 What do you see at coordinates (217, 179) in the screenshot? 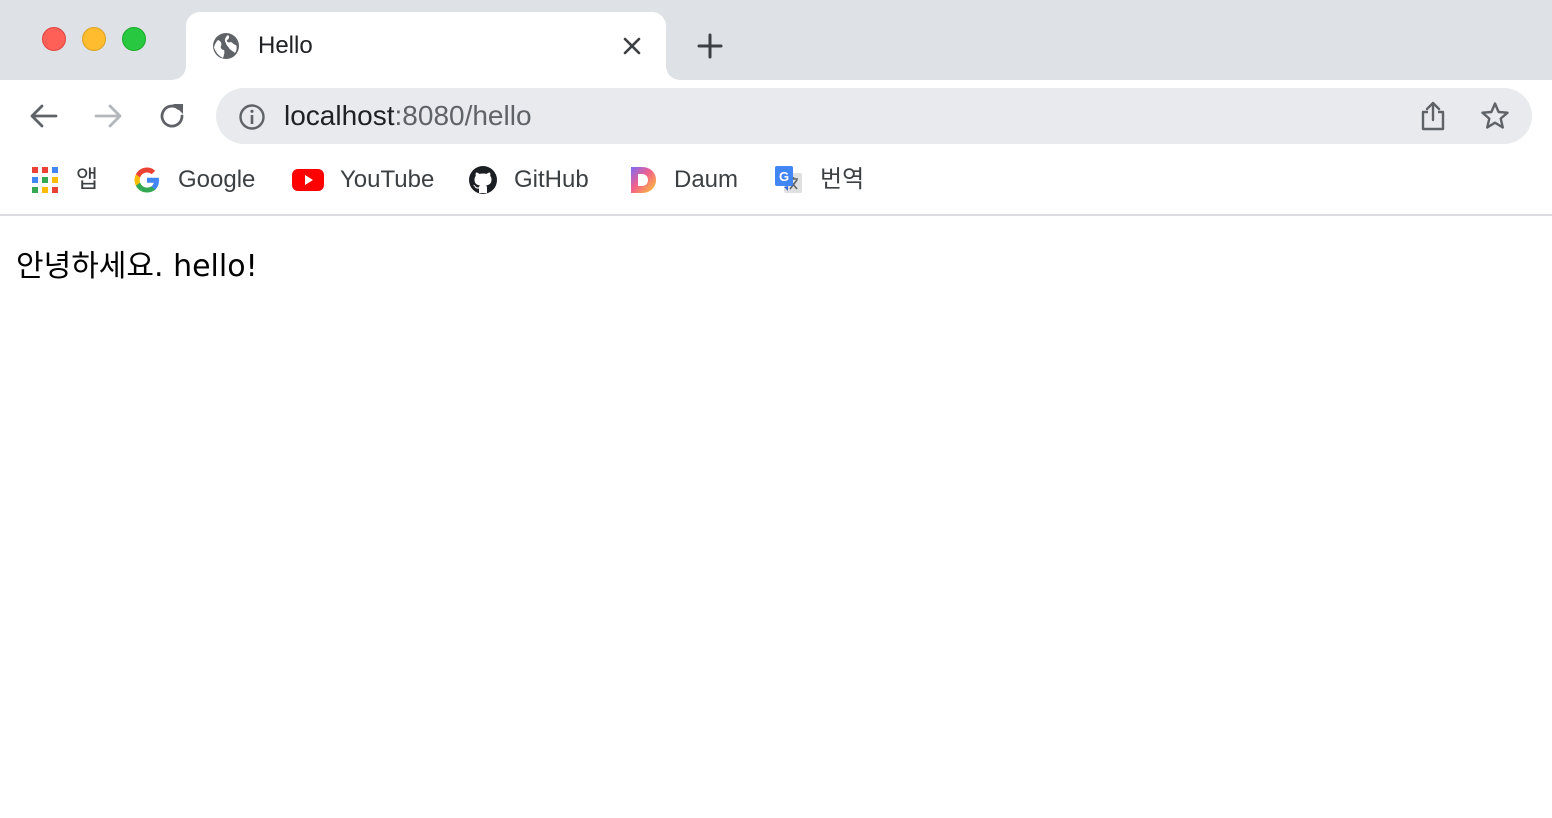
I see `bookmark-label: Google` at bounding box center [217, 179].